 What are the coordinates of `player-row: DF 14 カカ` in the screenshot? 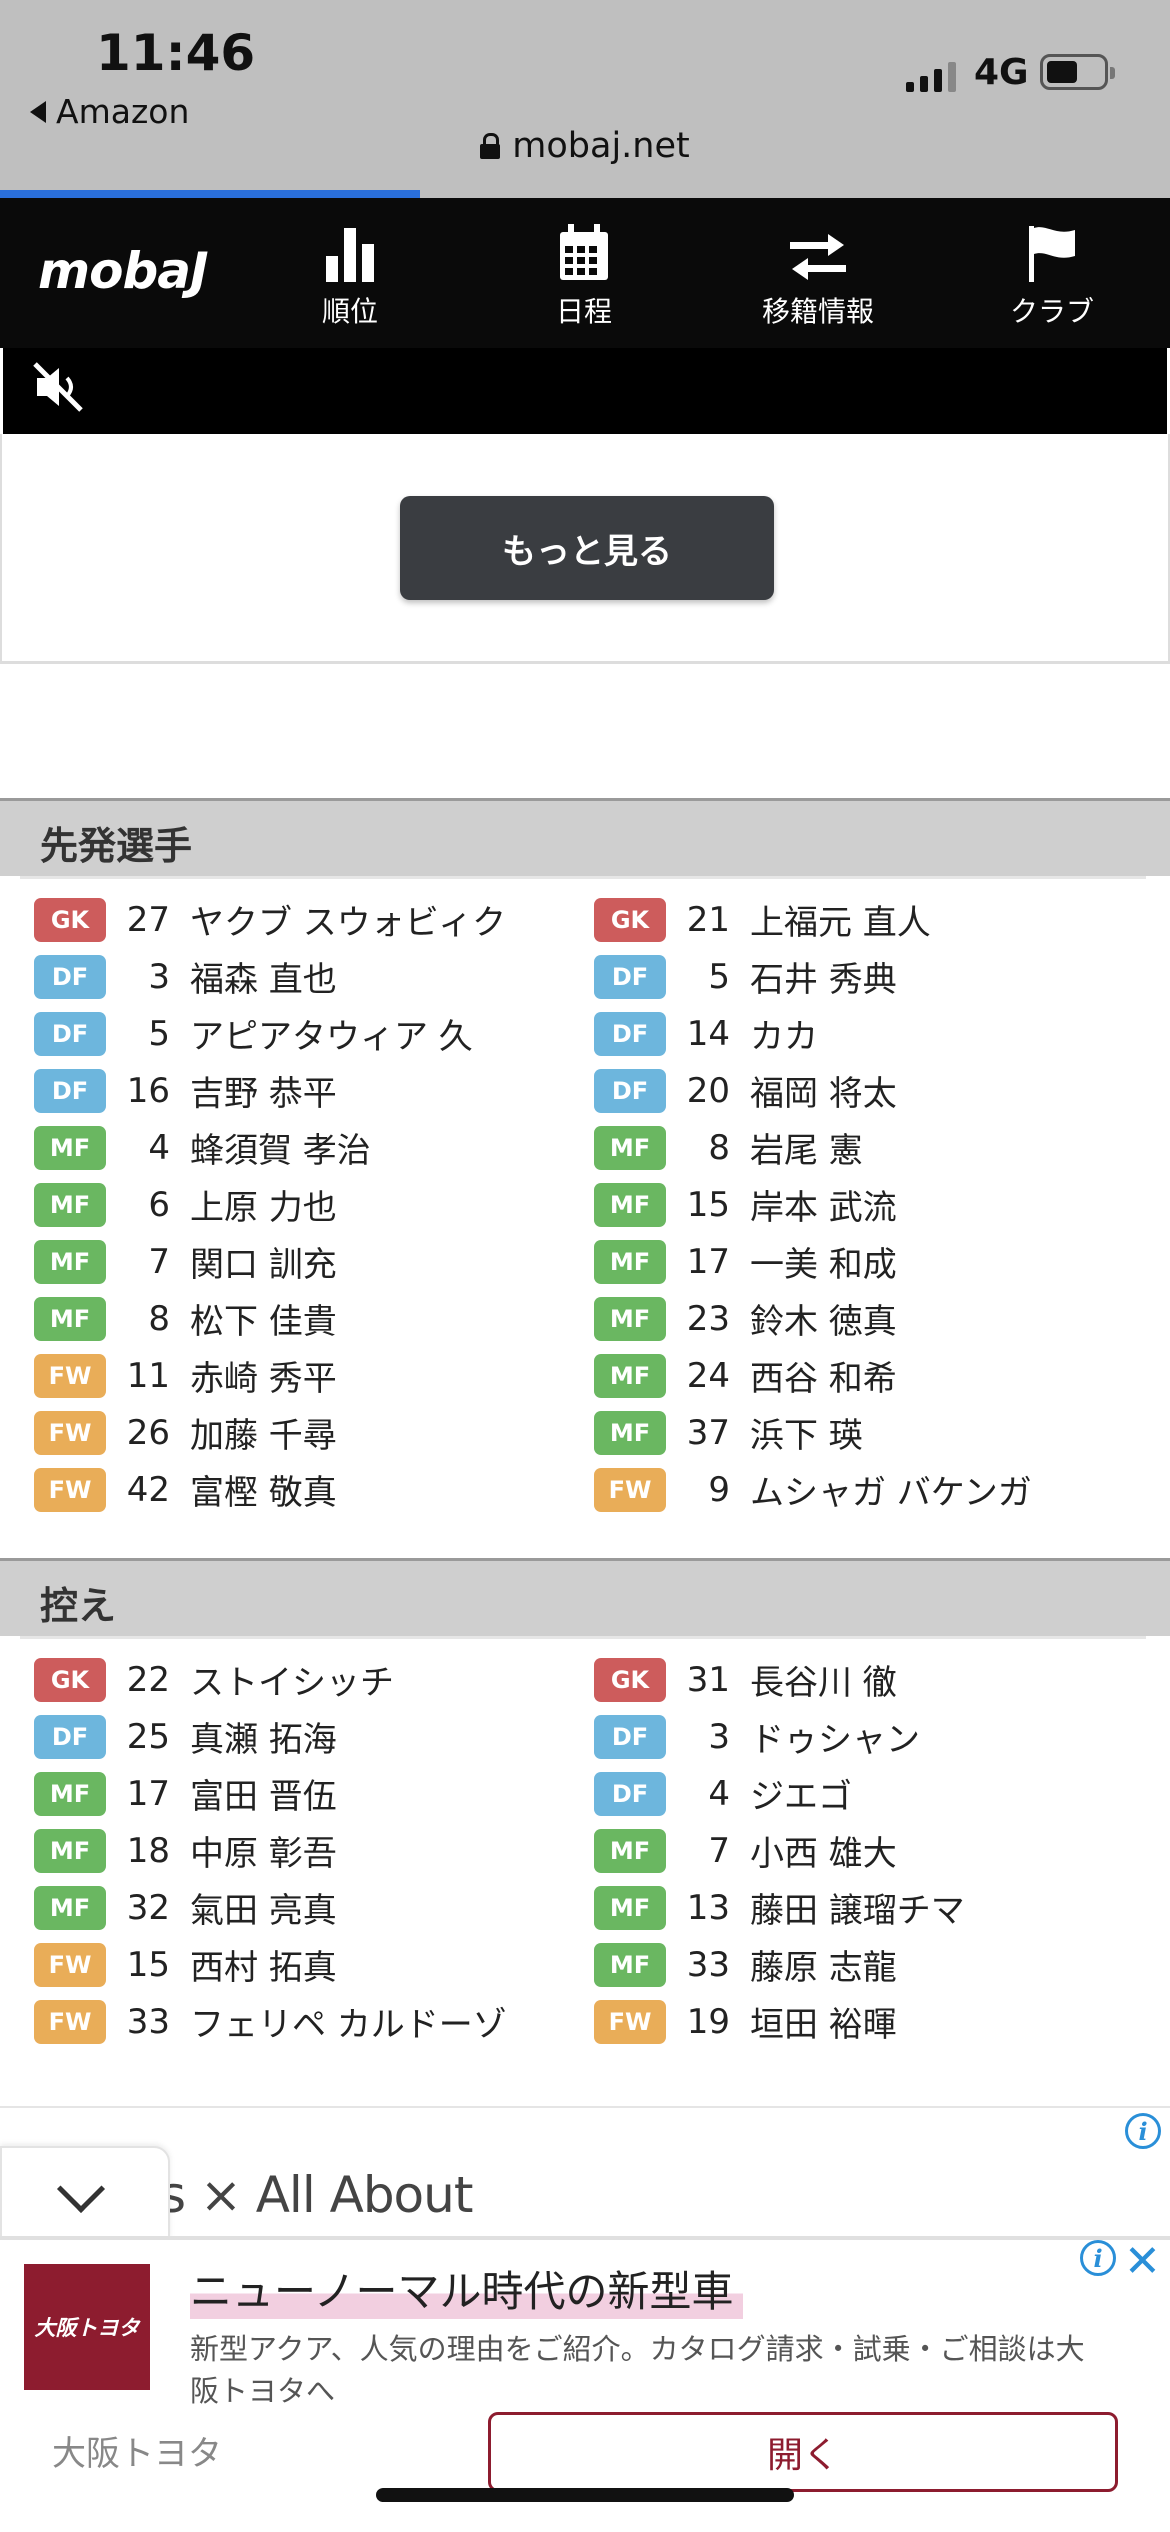 It's located at (874, 1033).